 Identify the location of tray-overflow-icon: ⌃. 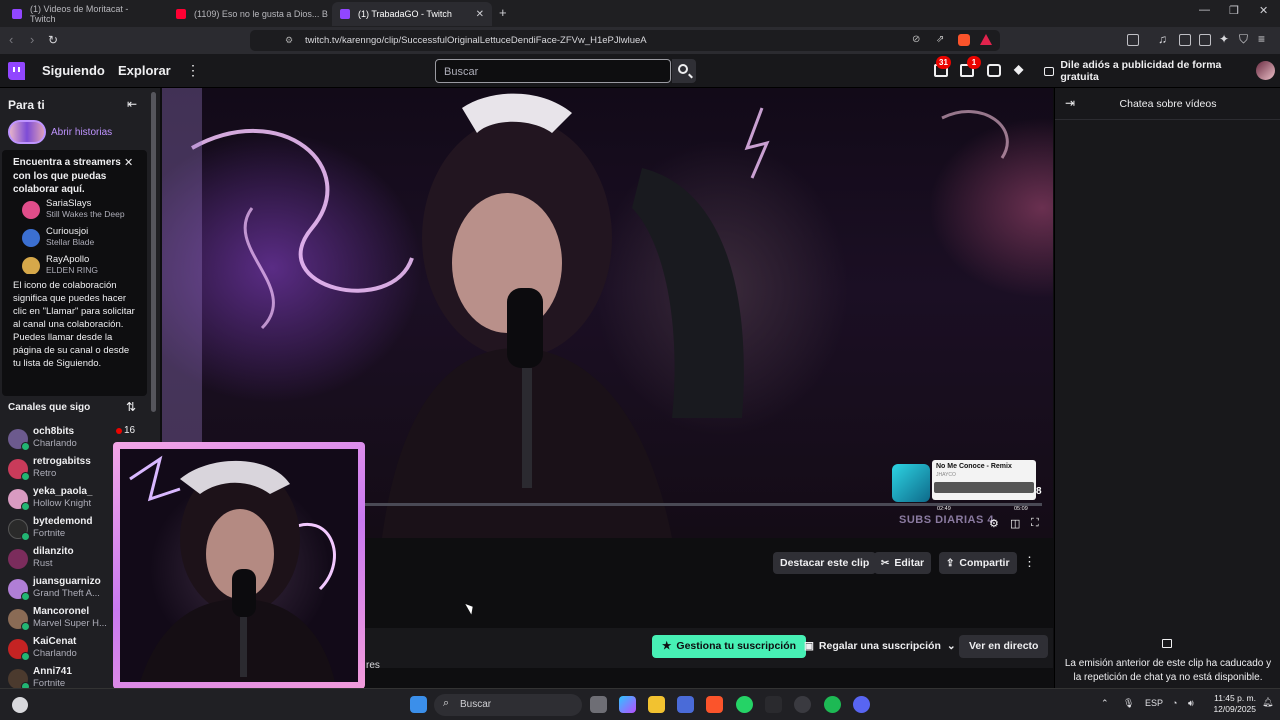
(1105, 703).